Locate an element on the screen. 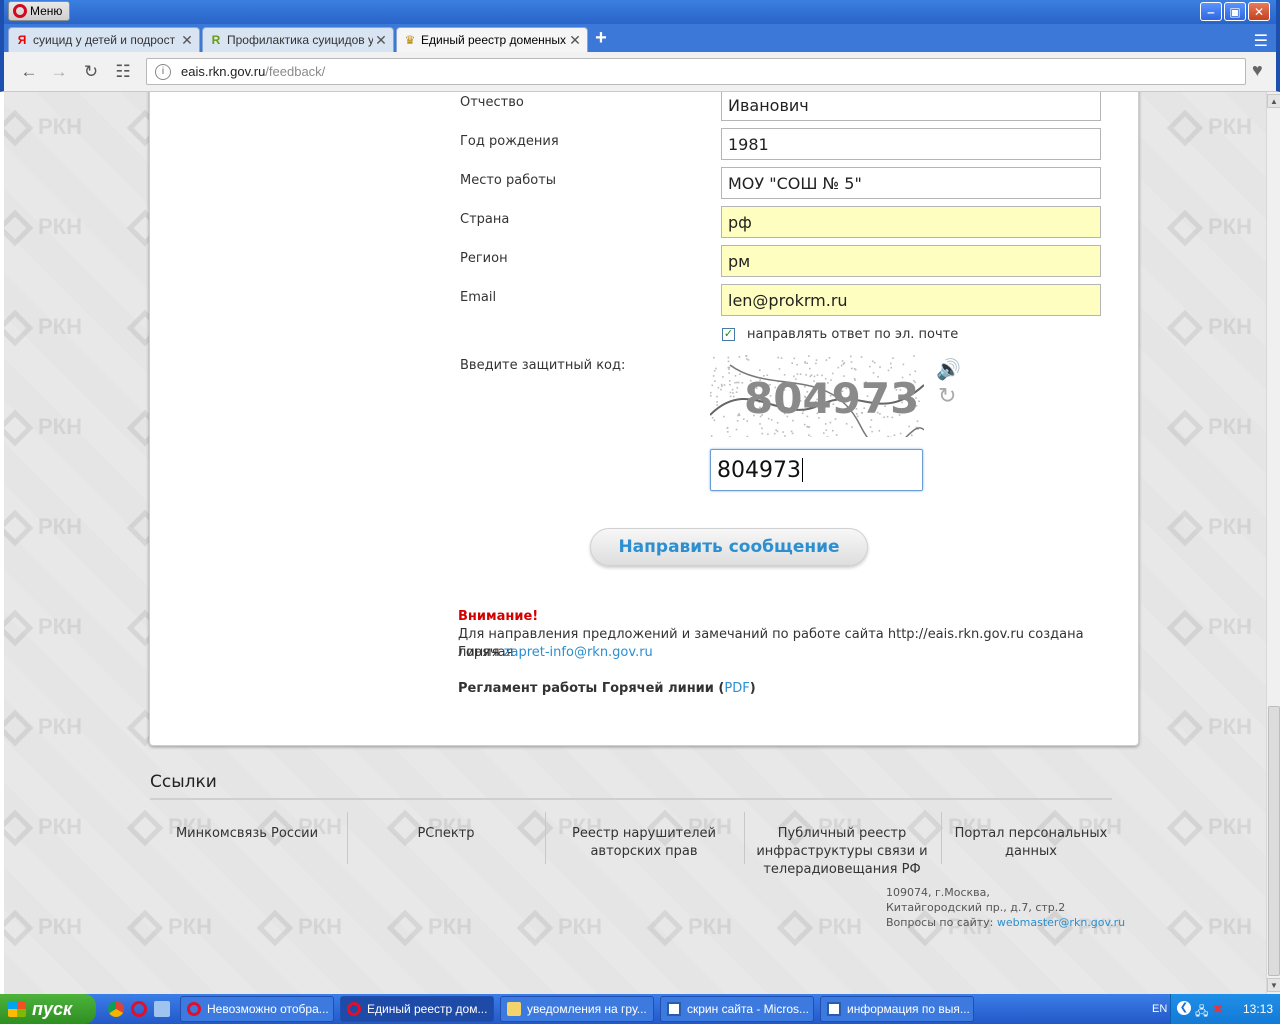 The height and width of the screenshot is (1024, 1280). yandex-favicon-icon: Я is located at coordinates (22, 40).